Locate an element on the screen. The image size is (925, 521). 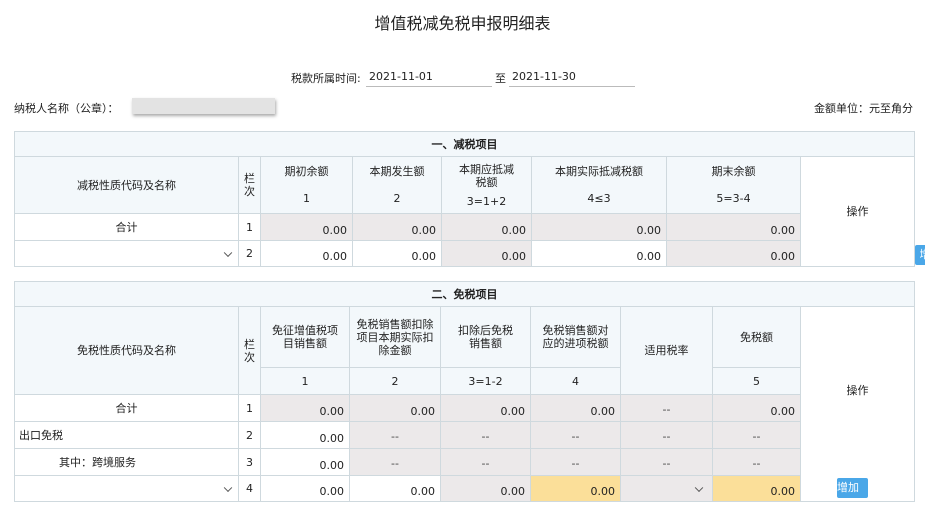
table-row: 2 0.00 0.00 0.00 0.00 0.00 增加 is located at coordinates (469, 253).